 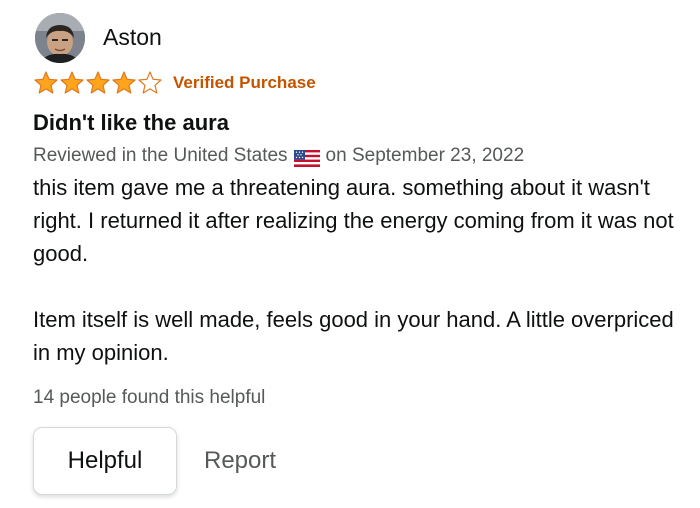 I want to click on author-name: Aston, so click(x=132, y=37).